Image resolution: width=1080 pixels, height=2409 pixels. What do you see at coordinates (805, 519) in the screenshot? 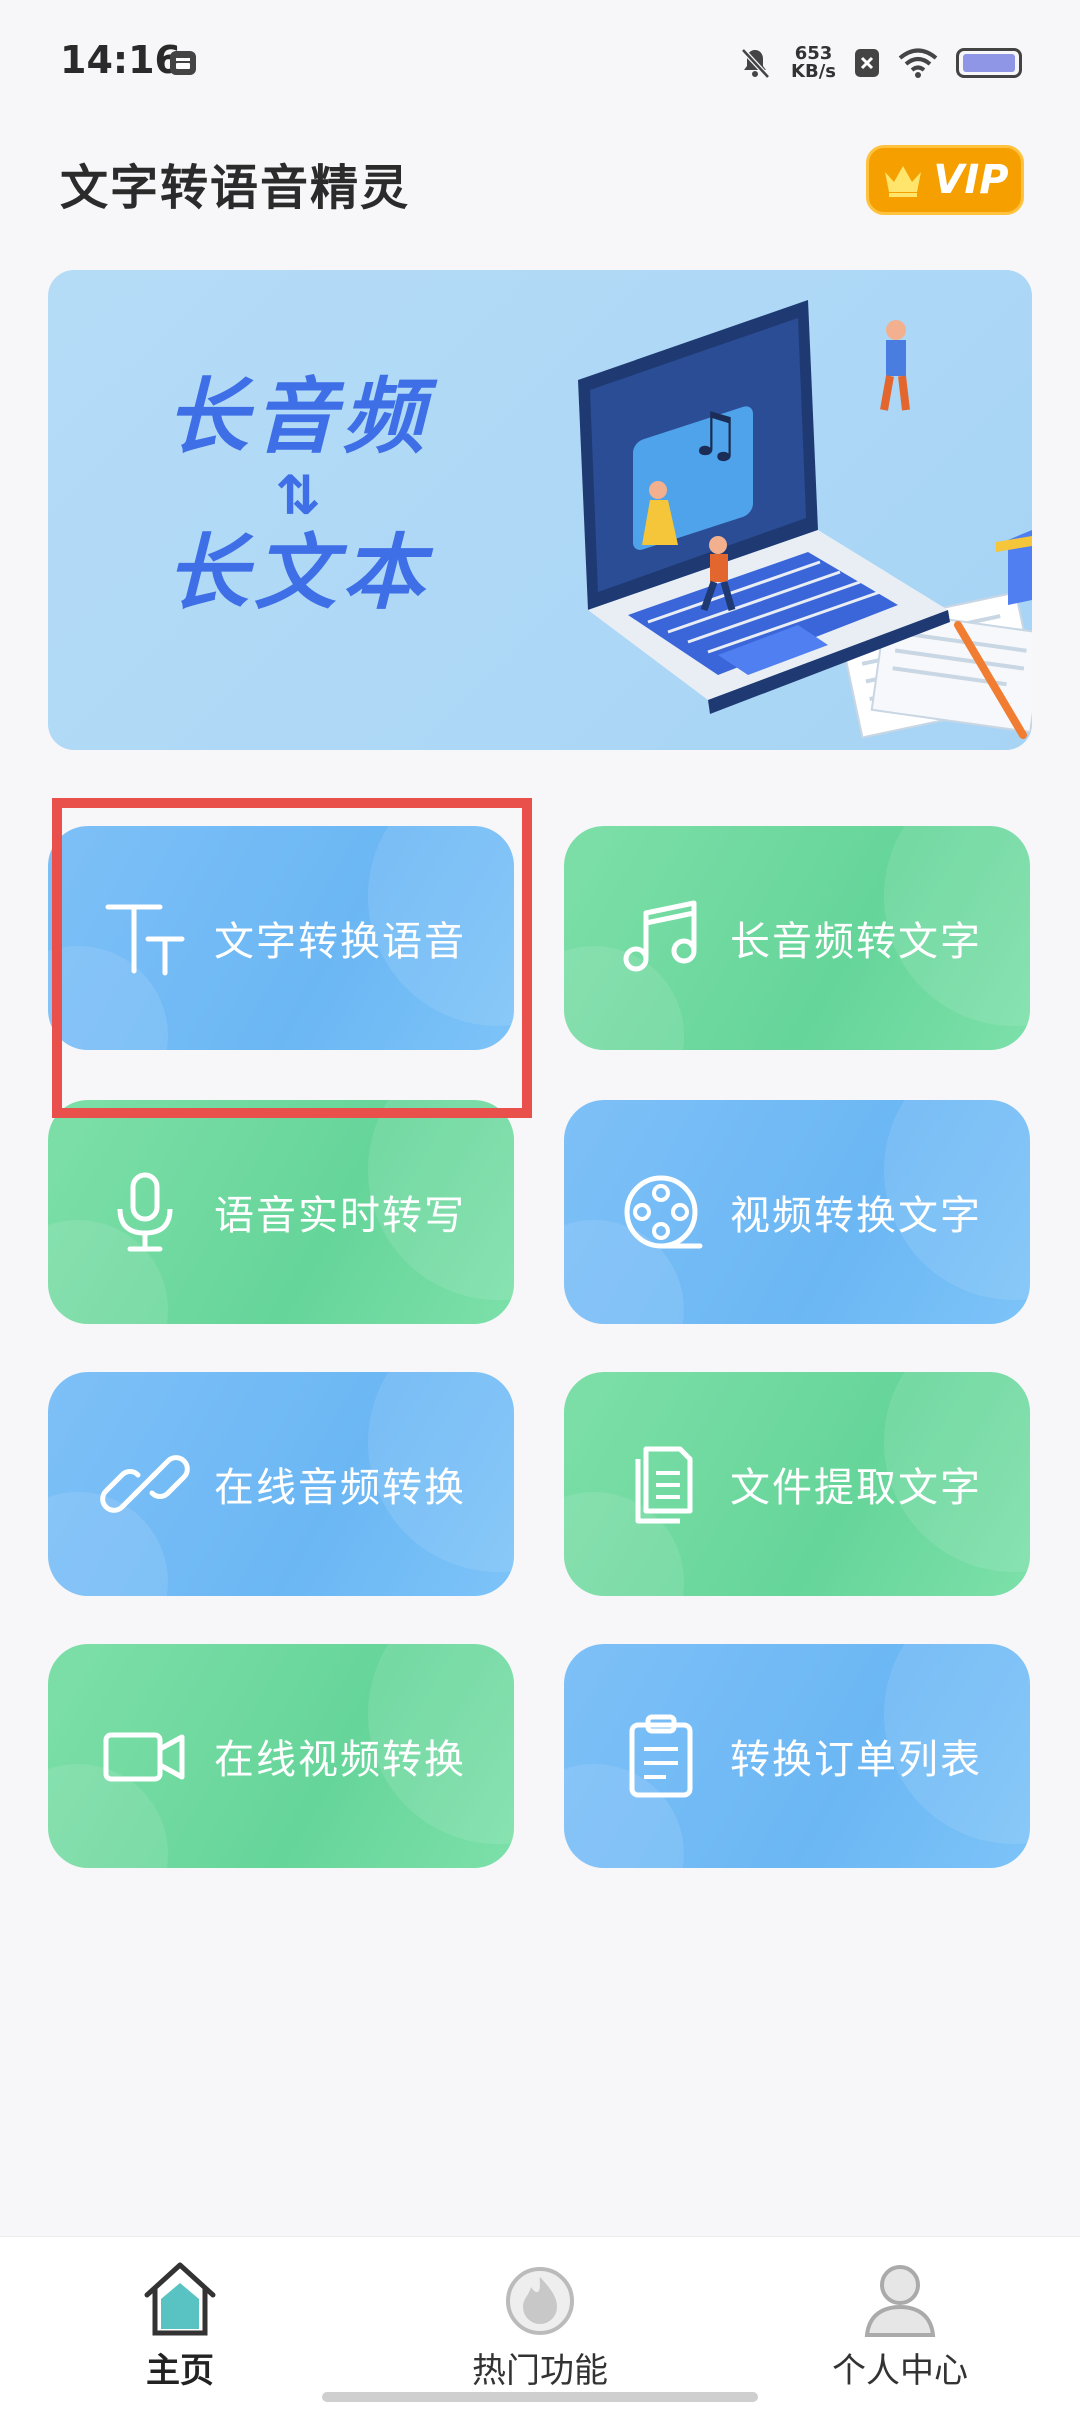
I see `laptop-illustration: ♫` at bounding box center [805, 519].